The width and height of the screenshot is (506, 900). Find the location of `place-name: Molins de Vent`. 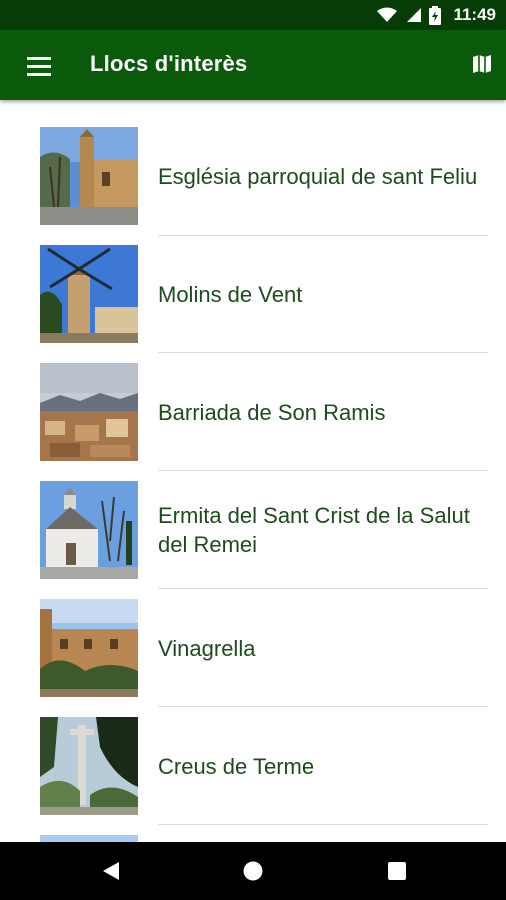

place-name: Molins de Vent is located at coordinates (230, 294).